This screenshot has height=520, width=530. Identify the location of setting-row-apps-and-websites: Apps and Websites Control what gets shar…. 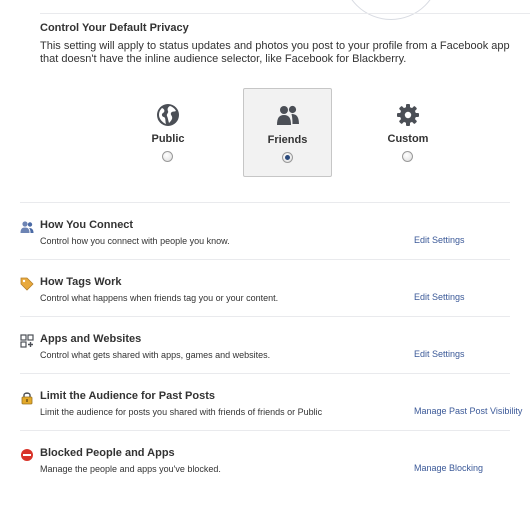
(275, 345).